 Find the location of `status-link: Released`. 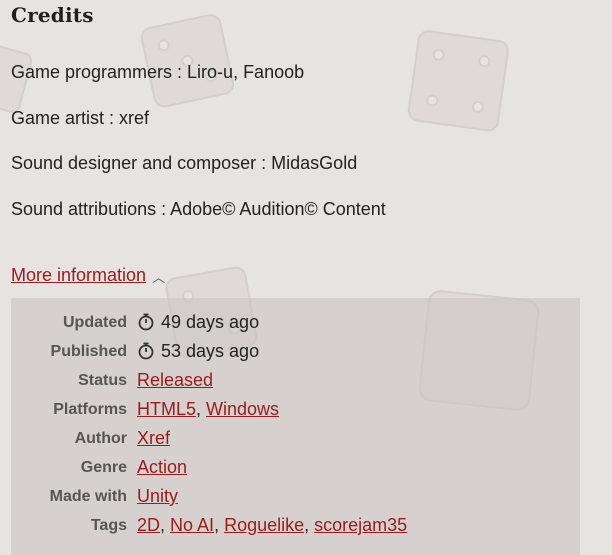

status-link: Released is located at coordinates (175, 380).